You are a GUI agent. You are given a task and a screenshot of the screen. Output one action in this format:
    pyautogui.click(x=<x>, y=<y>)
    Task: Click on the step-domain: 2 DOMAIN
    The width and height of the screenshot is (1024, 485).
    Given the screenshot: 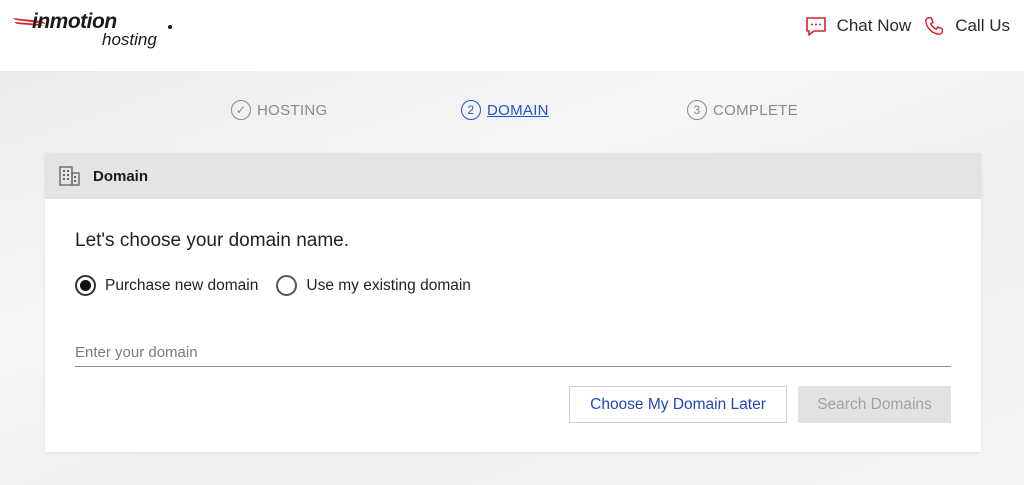 What is the action you would take?
    pyautogui.click(x=505, y=110)
    